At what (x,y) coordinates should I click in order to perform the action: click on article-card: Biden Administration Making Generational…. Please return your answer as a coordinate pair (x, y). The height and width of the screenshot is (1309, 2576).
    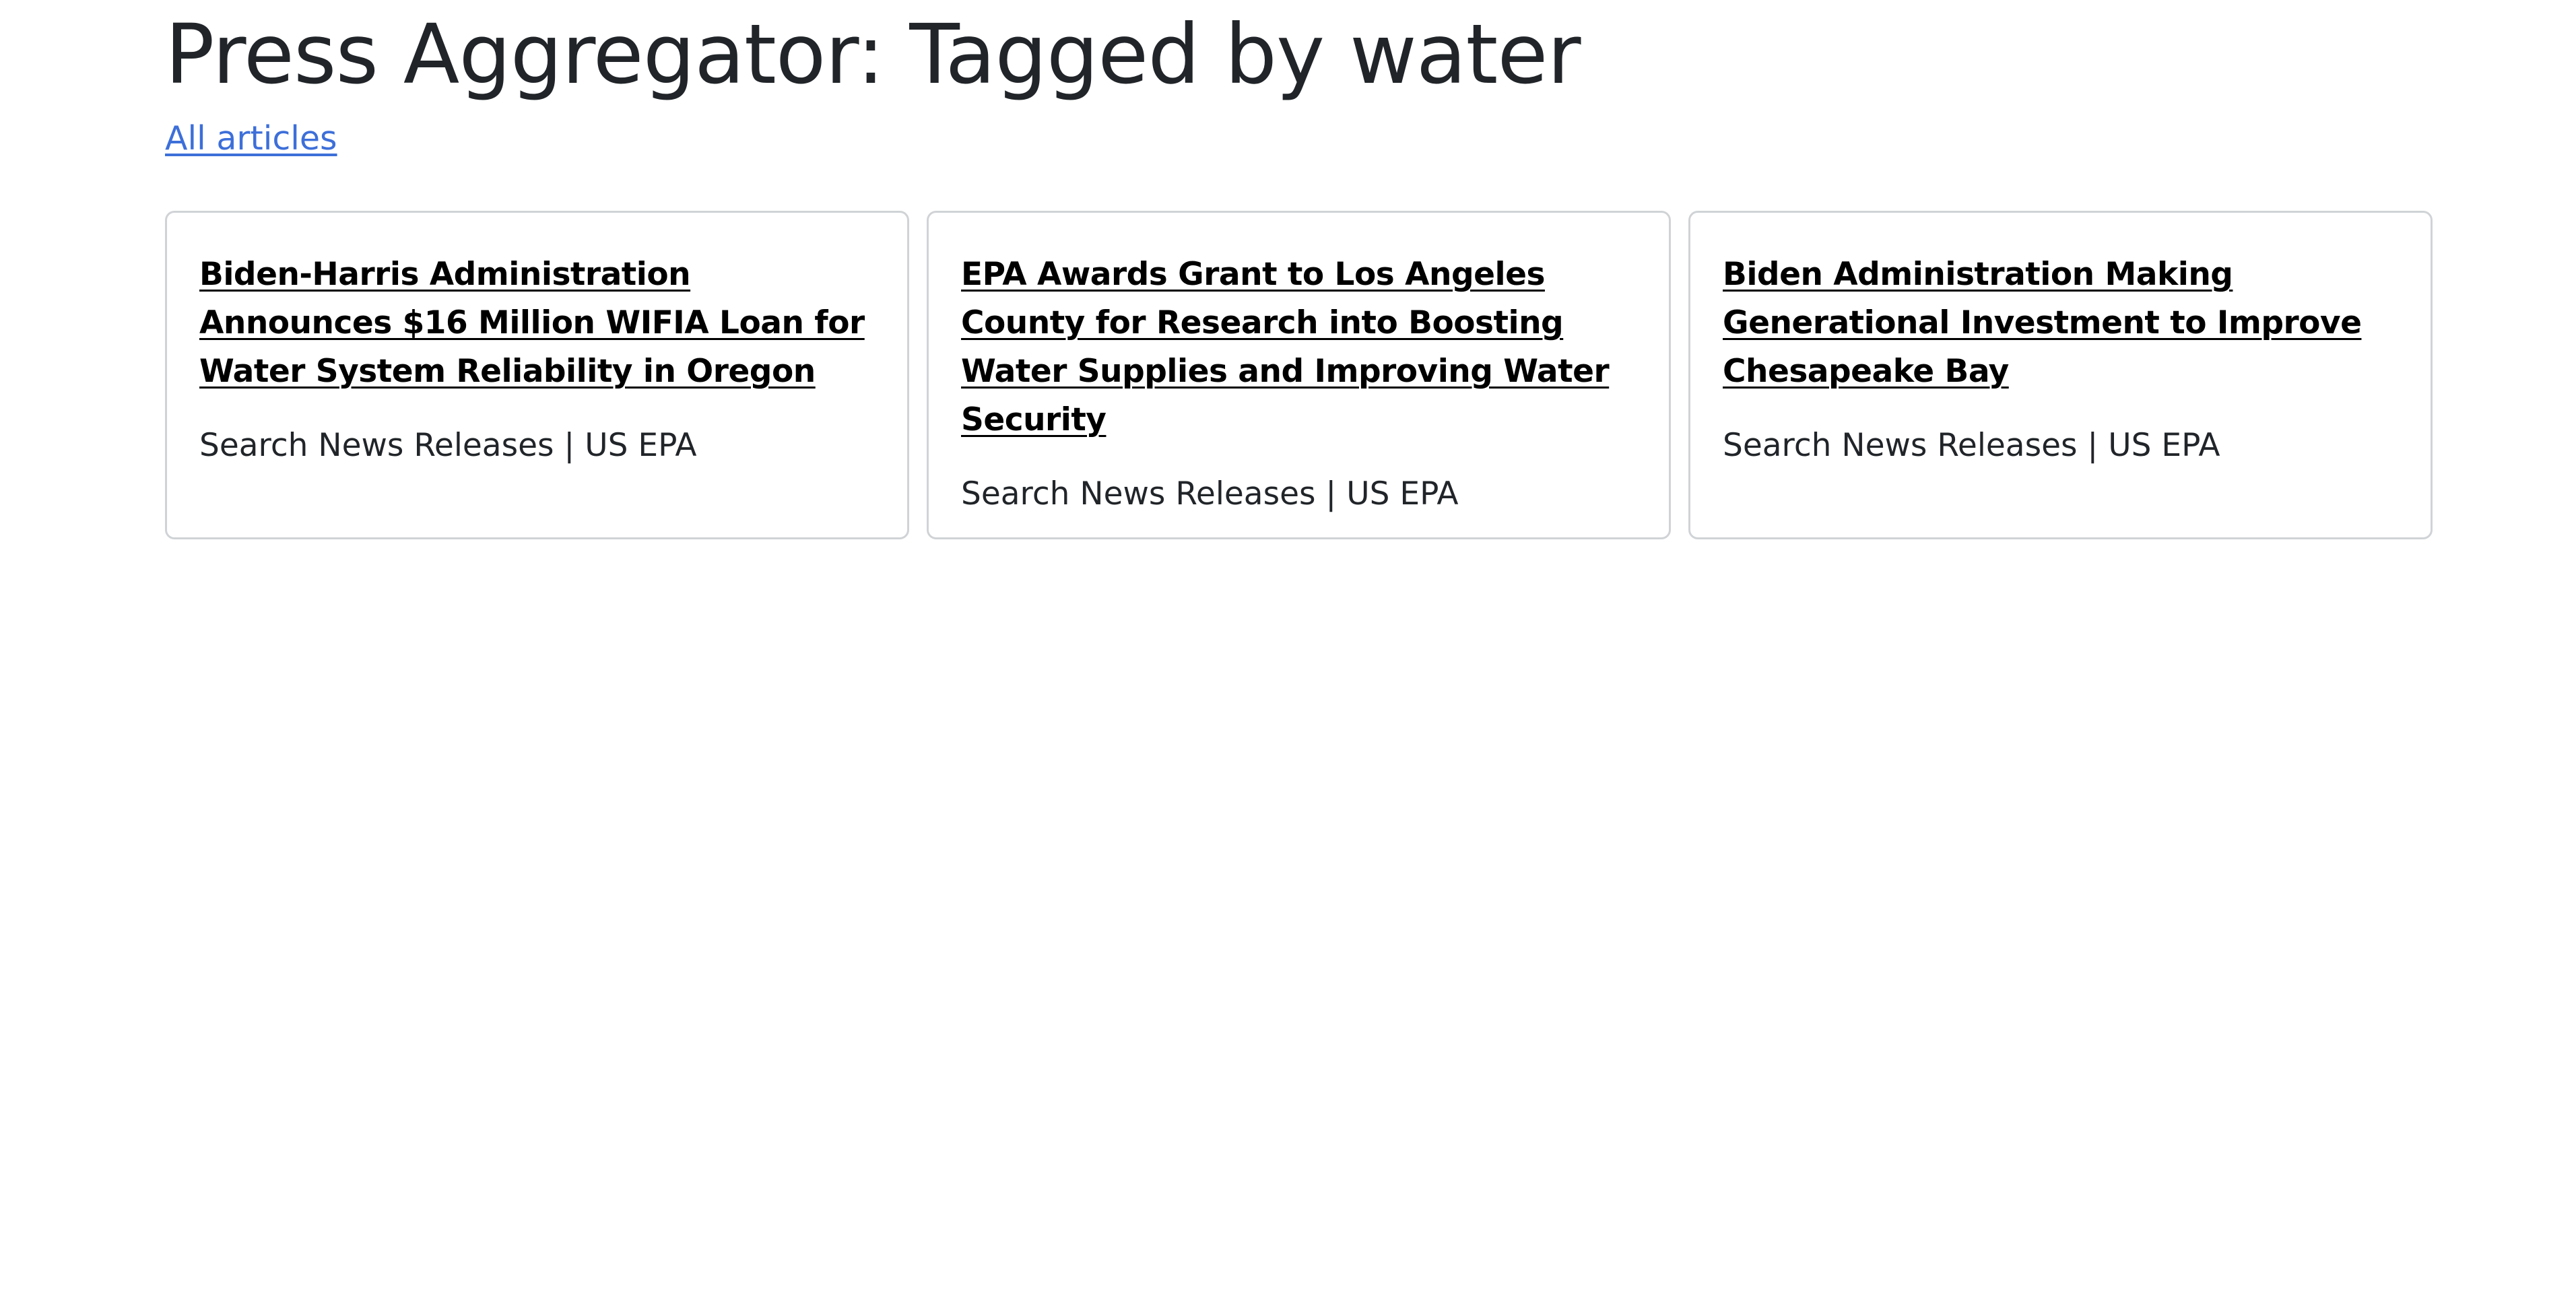
    Looking at the image, I should click on (2060, 375).